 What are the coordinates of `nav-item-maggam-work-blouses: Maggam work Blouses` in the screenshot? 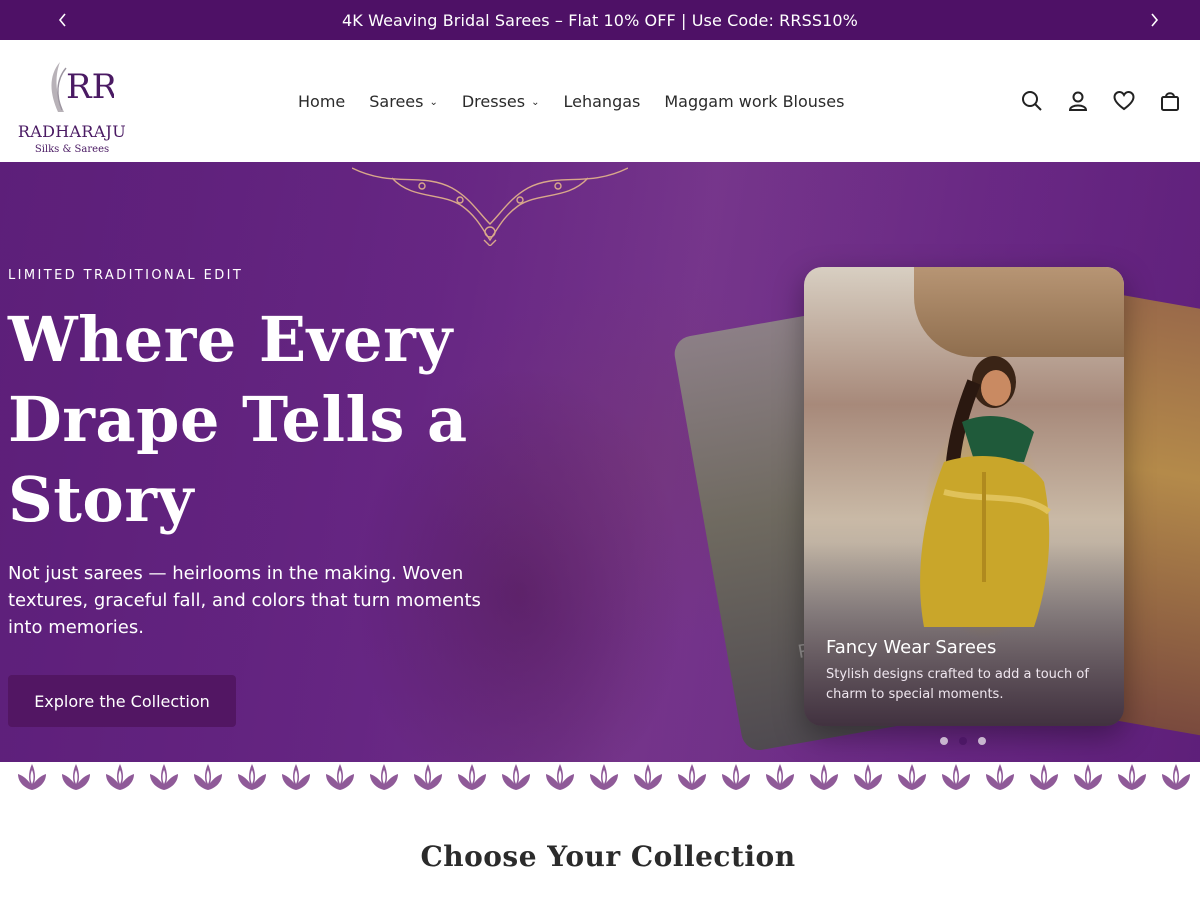 It's located at (754, 101).